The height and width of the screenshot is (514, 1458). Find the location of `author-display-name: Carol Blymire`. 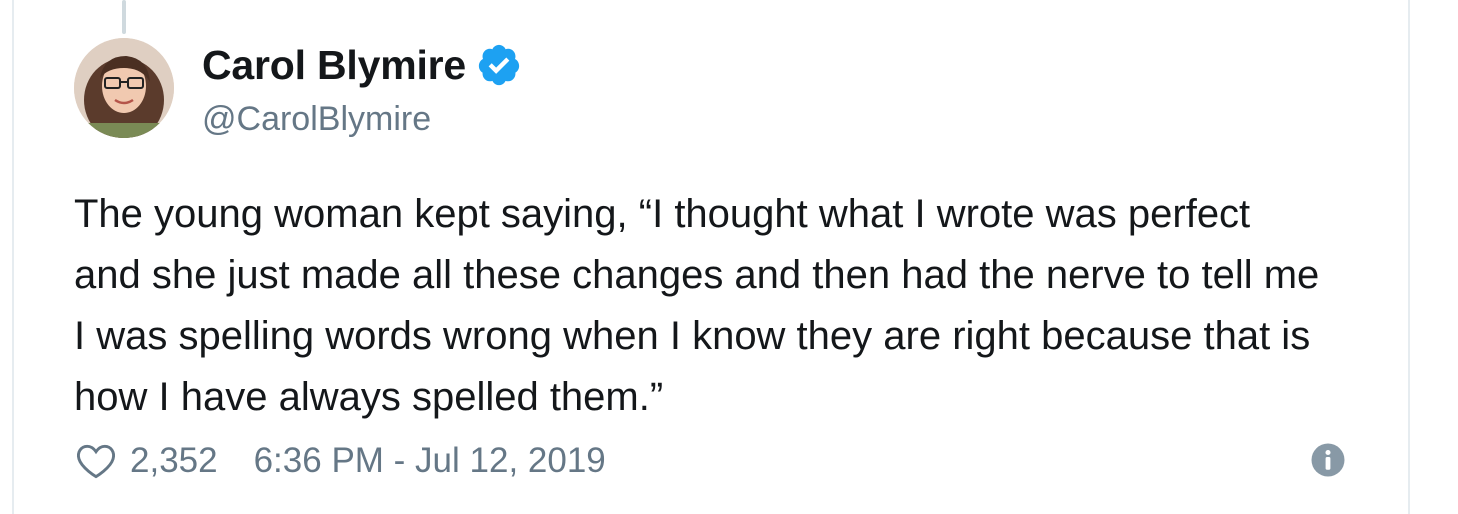

author-display-name: Carol Blymire is located at coordinates (334, 65).